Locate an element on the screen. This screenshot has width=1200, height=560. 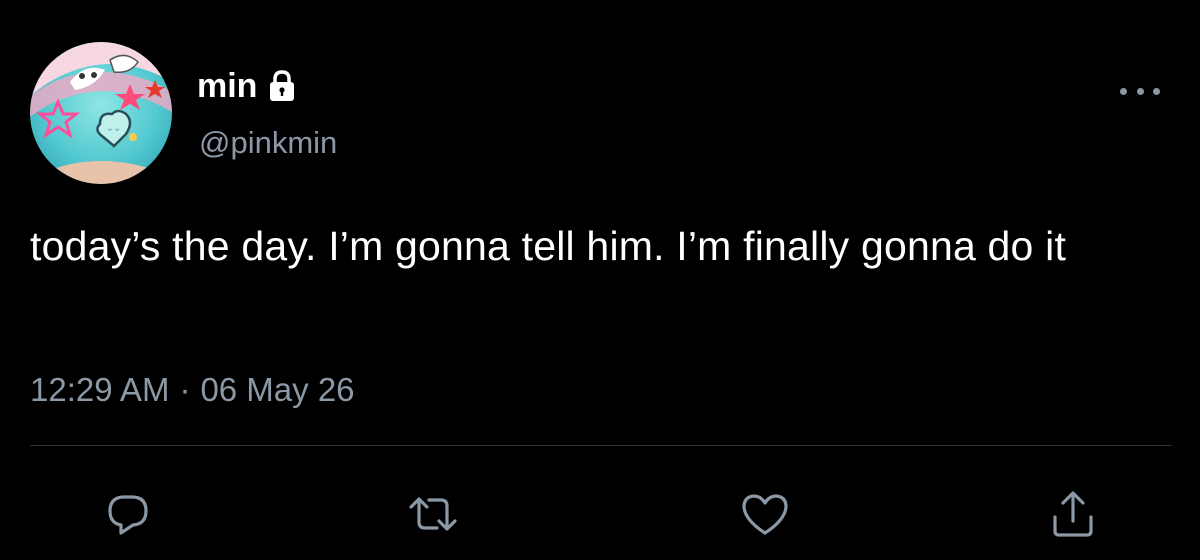
reply-icon is located at coordinates (128, 515).